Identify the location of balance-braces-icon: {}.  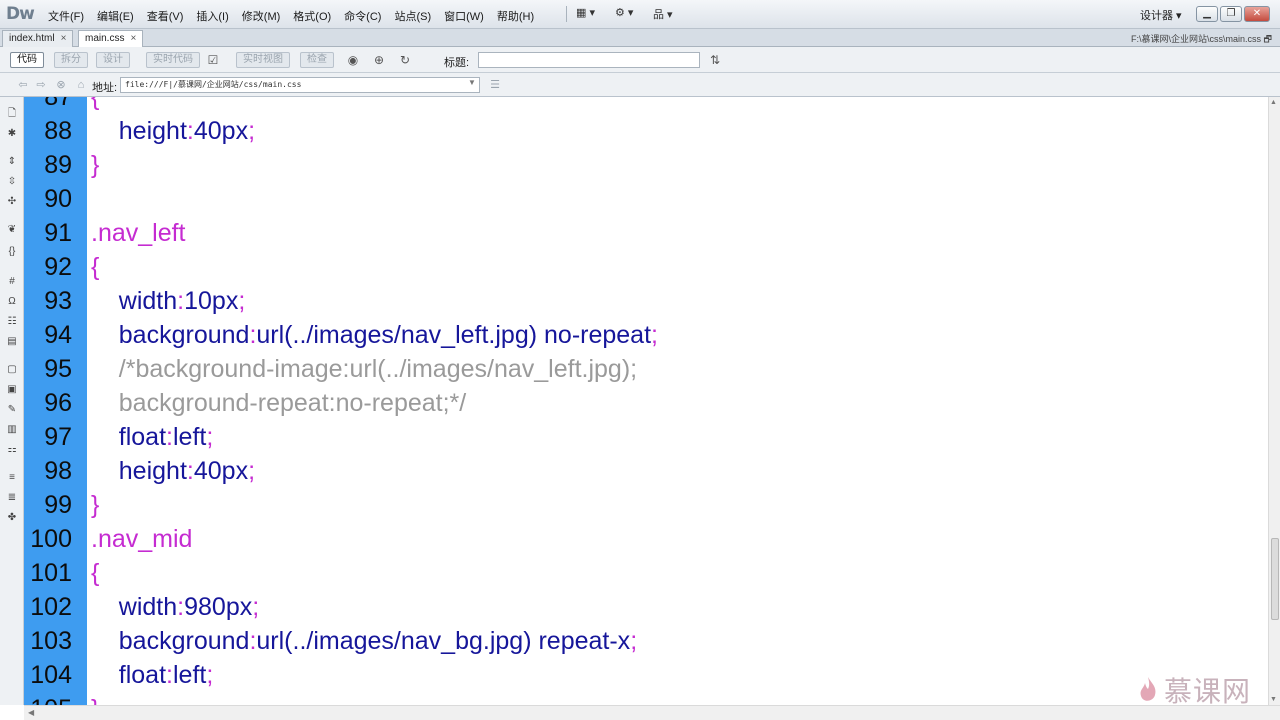
(12, 252).